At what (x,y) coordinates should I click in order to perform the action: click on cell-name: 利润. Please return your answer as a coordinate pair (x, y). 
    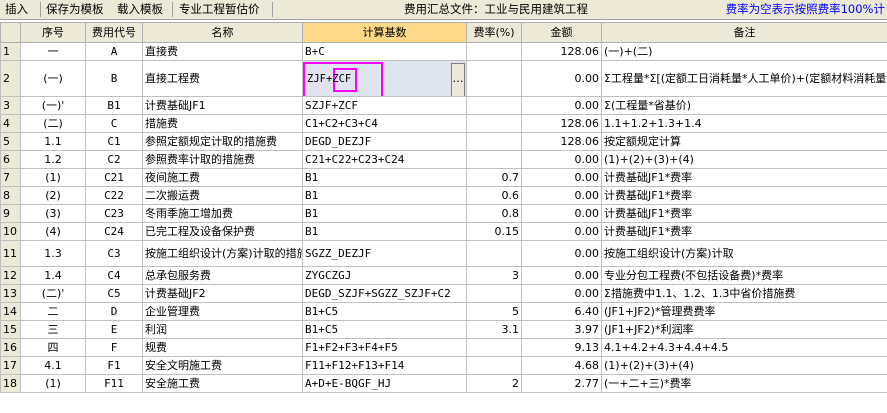
    Looking at the image, I should click on (222, 329).